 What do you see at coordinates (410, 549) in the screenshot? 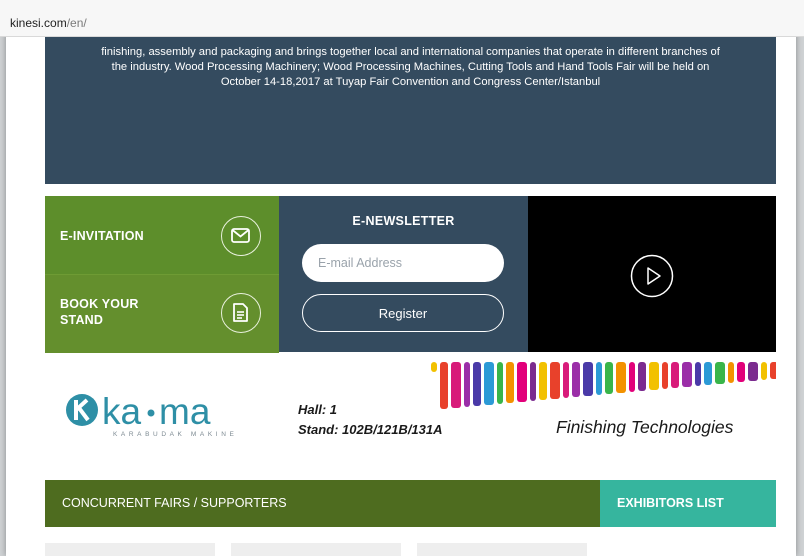
I see `supporter-tiles` at bounding box center [410, 549].